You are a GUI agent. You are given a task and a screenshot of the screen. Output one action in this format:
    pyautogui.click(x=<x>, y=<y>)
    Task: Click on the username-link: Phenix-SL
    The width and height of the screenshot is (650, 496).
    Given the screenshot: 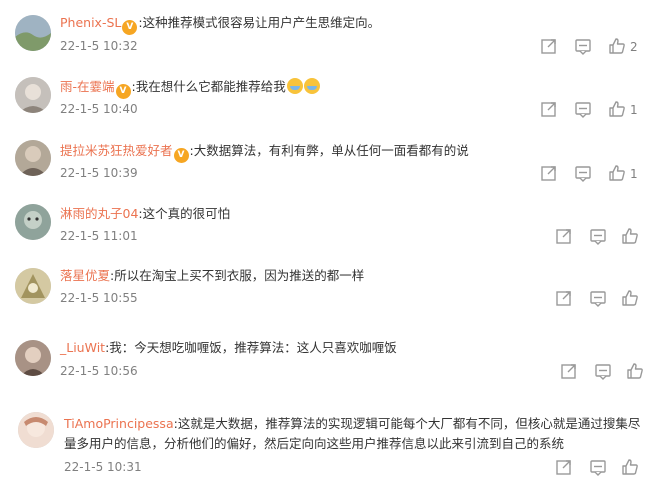 What is the action you would take?
    pyautogui.click(x=90, y=22)
    